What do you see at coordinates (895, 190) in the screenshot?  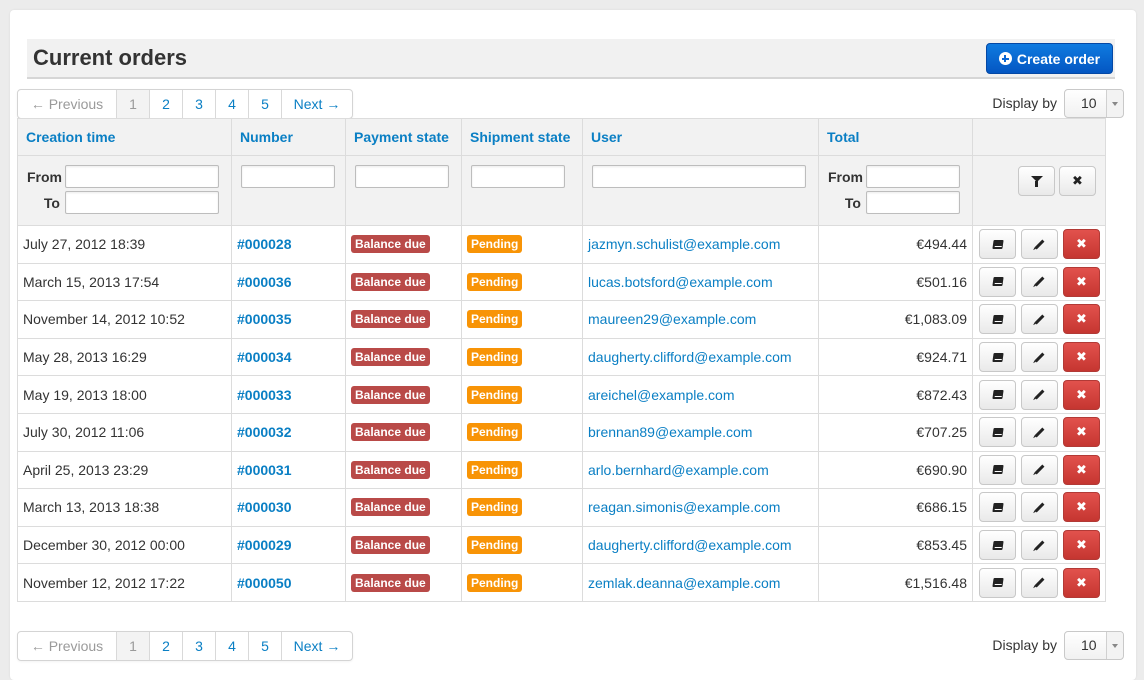 I see `filter-total: From To` at bounding box center [895, 190].